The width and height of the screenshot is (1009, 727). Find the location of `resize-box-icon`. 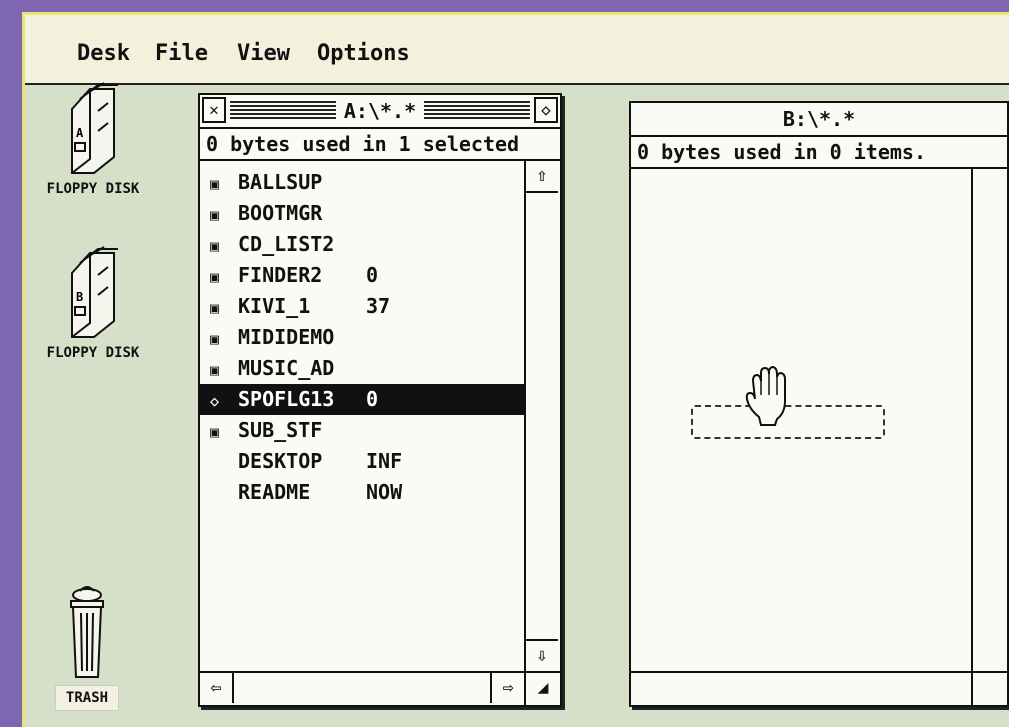

resize-box-icon is located at coordinates (989, 688).